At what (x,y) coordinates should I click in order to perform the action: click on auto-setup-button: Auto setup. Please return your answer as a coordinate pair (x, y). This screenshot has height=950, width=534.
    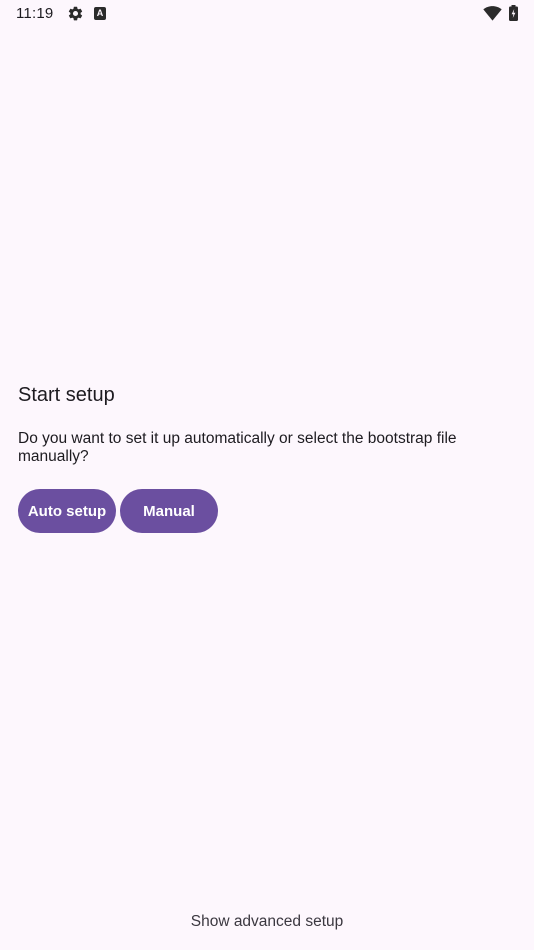
    Looking at the image, I should click on (67, 511).